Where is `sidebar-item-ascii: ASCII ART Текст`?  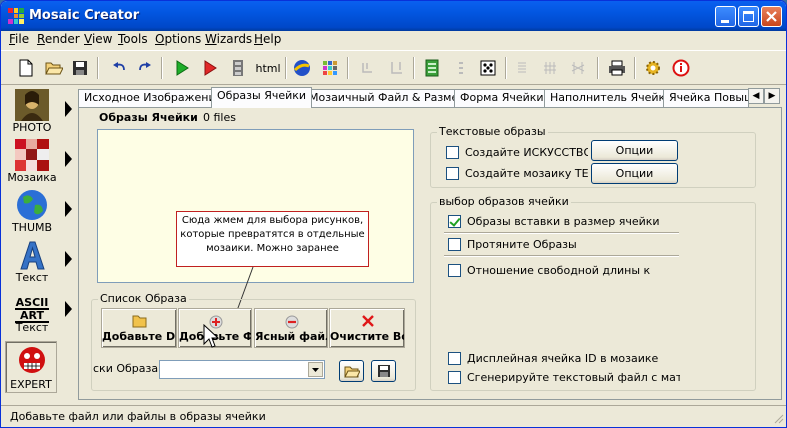 sidebar-item-ascii: ASCII ART Текст is located at coordinates (38, 313).